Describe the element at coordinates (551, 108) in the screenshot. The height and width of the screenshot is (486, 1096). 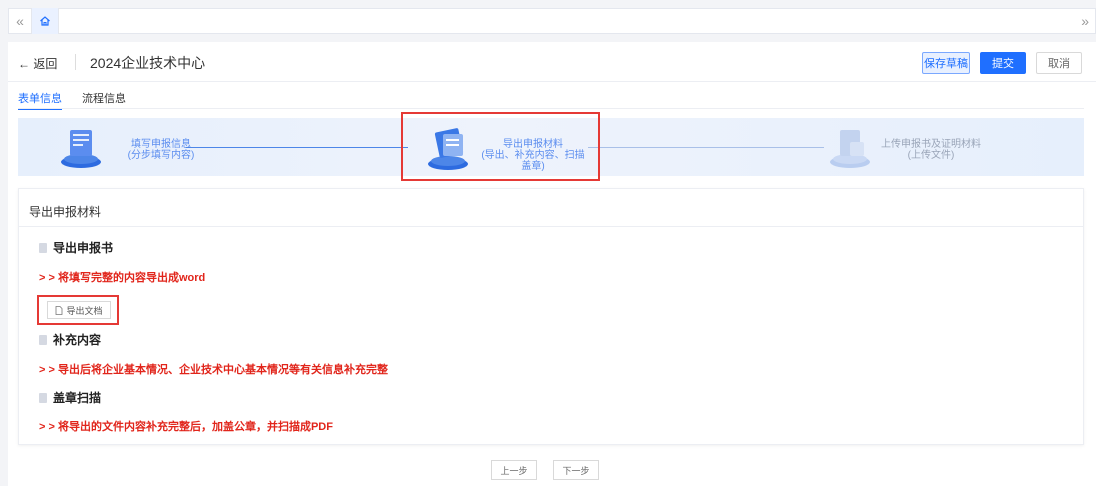
I see `tab-divider` at that location.